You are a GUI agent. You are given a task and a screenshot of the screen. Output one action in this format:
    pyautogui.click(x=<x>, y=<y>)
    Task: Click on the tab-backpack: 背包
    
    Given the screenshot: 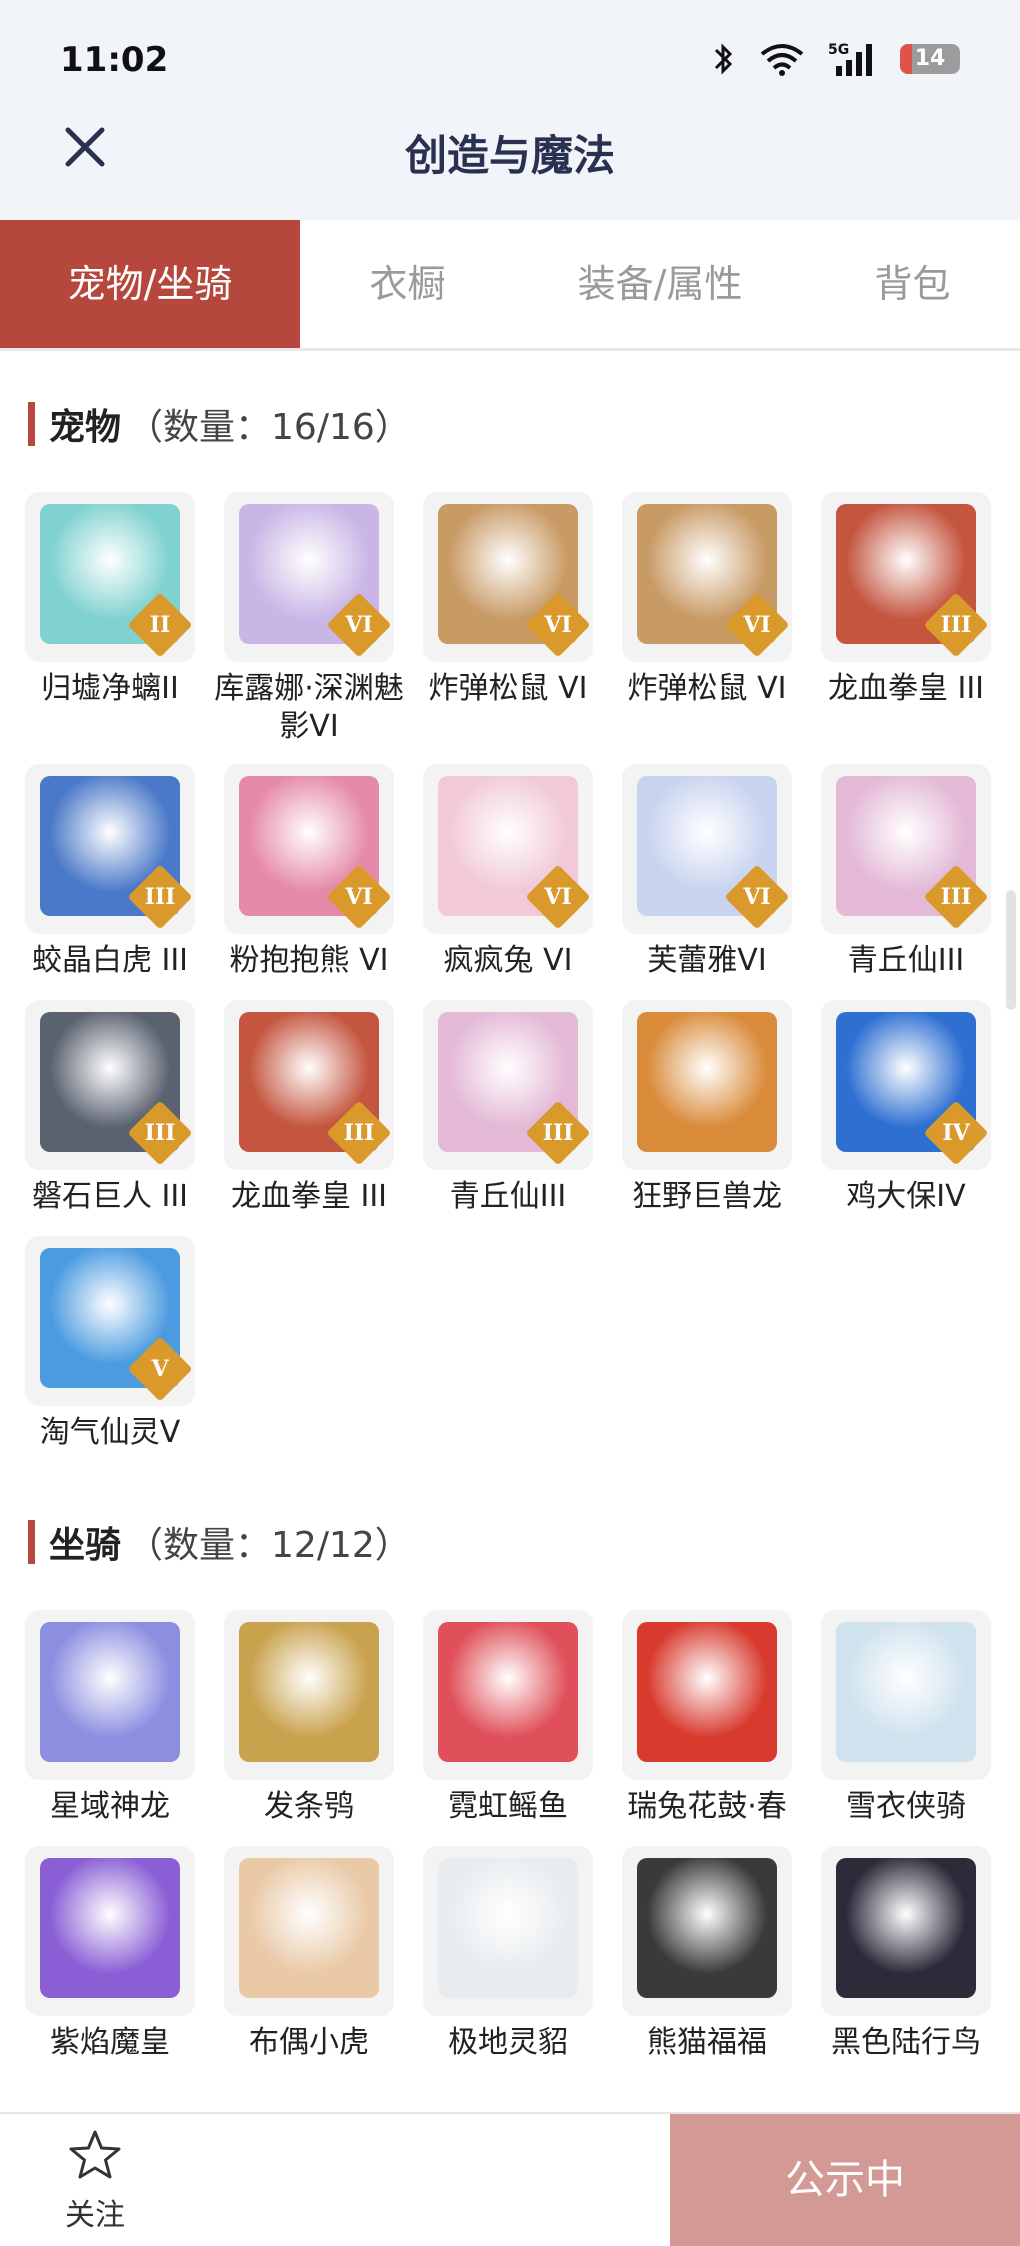 What is the action you would take?
    pyautogui.click(x=912, y=284)
    